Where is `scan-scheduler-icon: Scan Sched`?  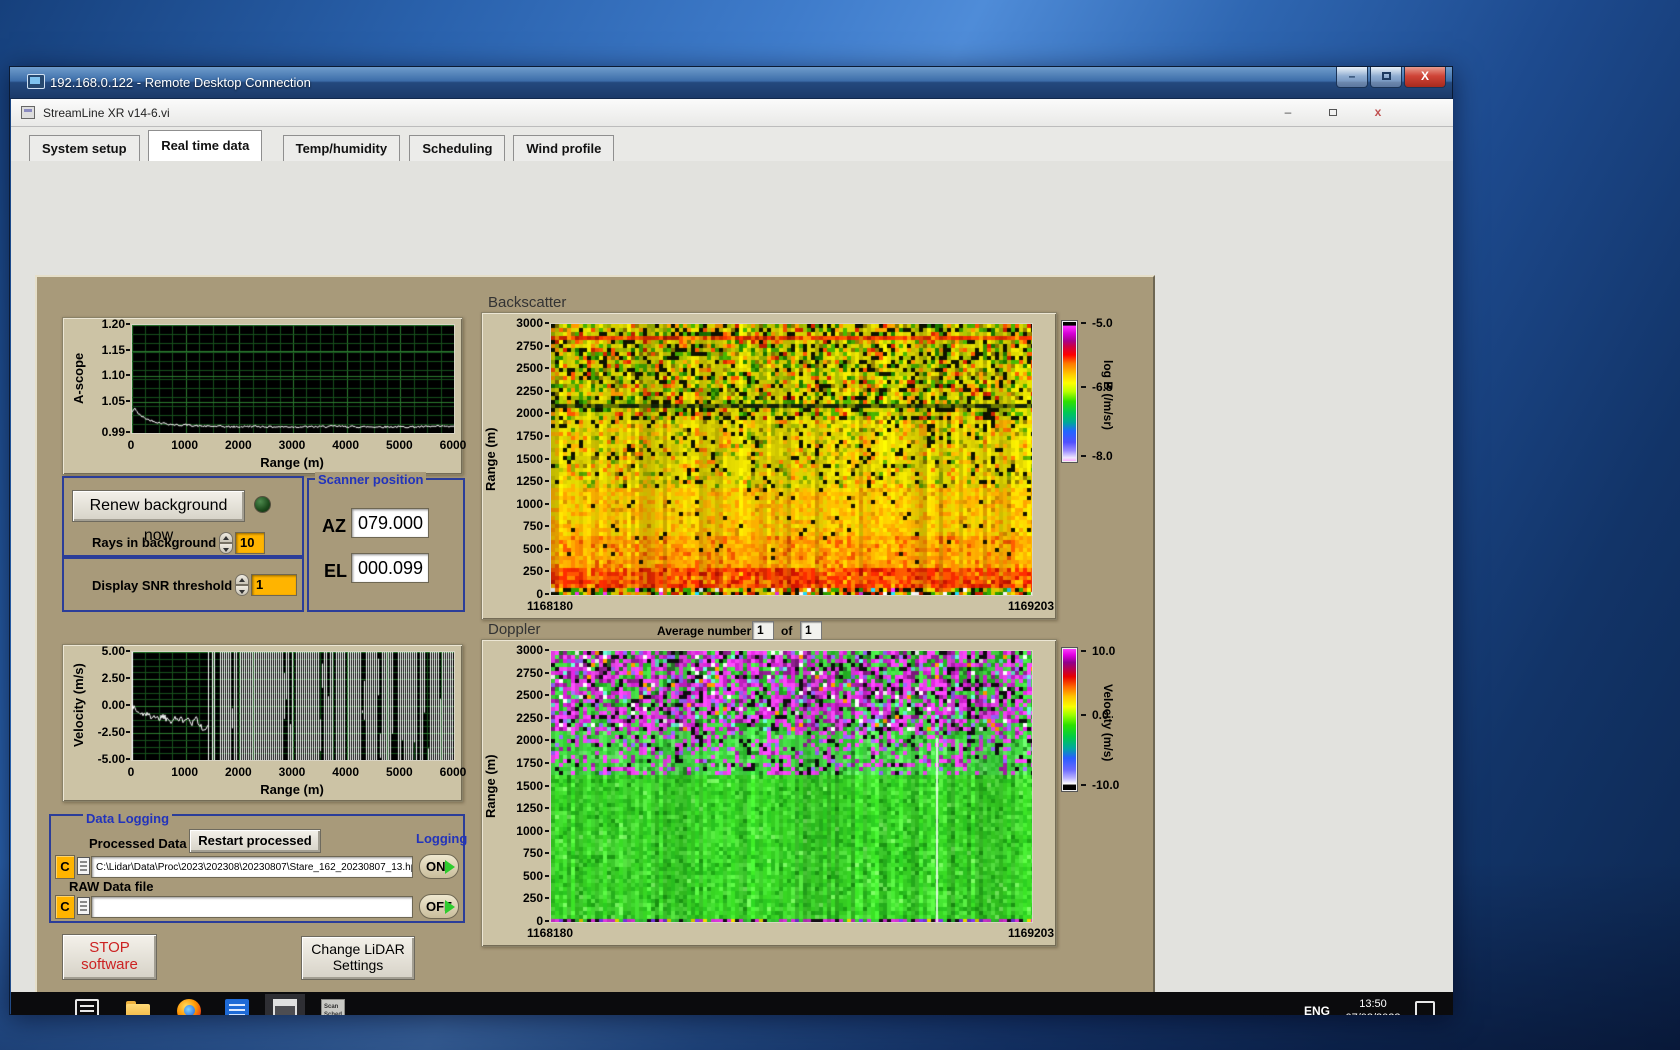
scan-scheduler-icon: Scan Sched is located at coordinates (333, 1007).